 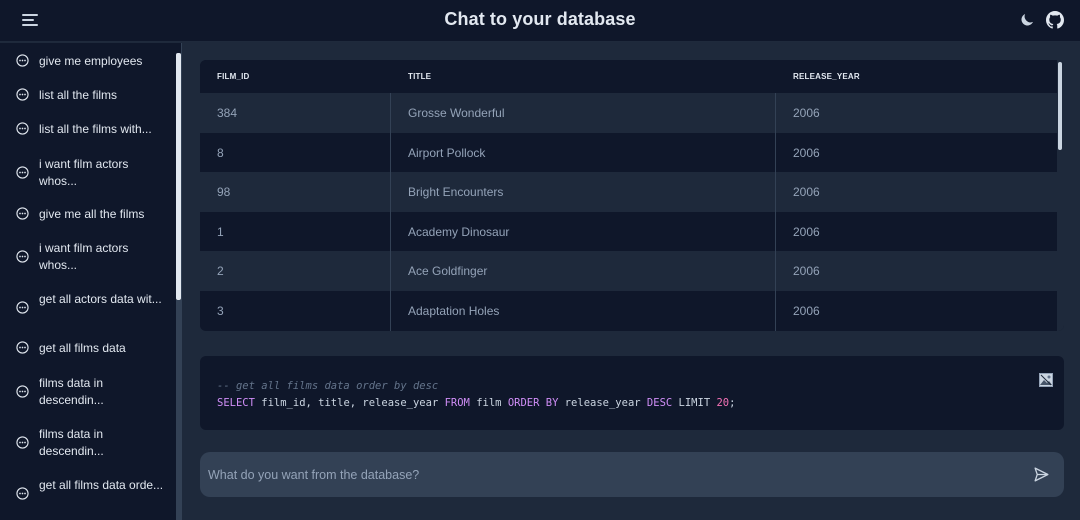 I want to click on chat-history-item: give me employees, so click(x=85, y=63).